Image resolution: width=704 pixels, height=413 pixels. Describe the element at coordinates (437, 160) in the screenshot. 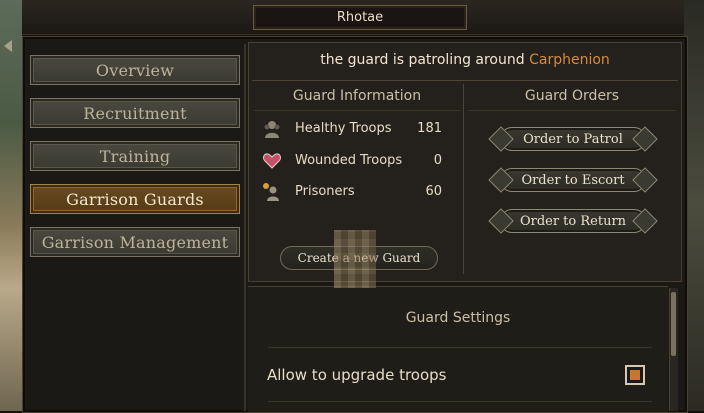

I see `wounded-troops-value: 0` at that location.